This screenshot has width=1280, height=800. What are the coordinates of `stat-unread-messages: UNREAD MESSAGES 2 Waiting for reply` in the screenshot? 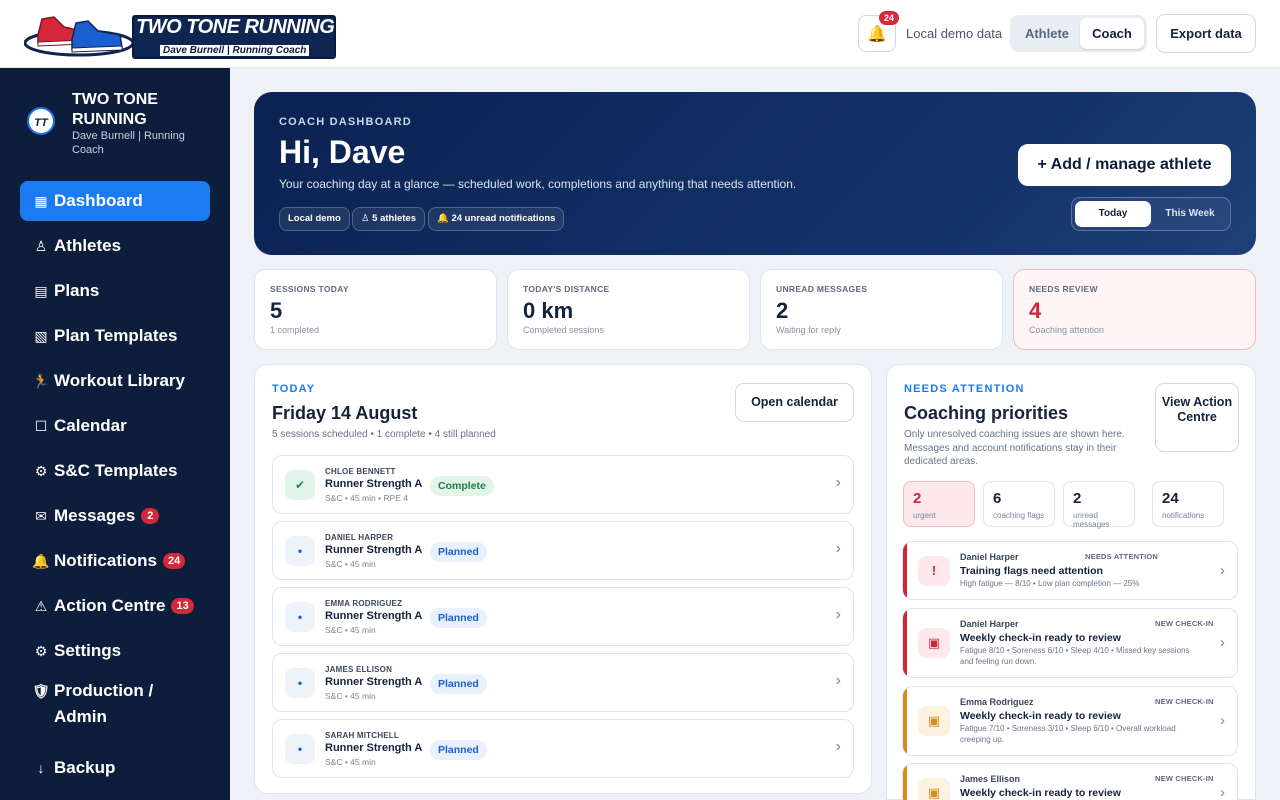 It's located at (881, 309).